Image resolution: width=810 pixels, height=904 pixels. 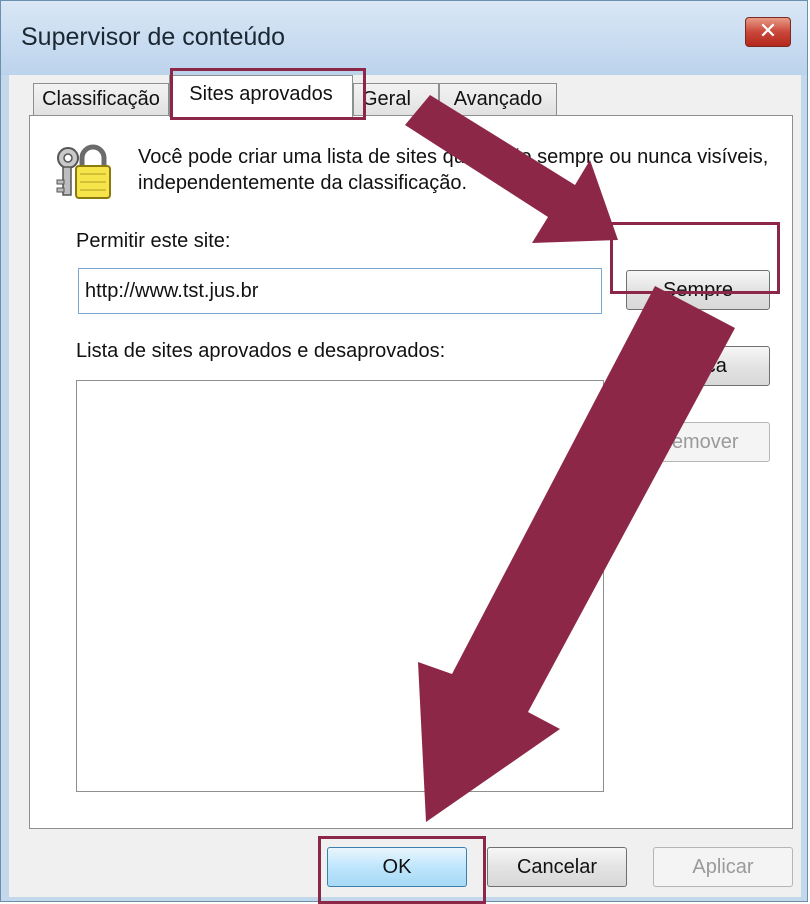 What do you see at coordinates (261, 96) in the screenshot?
I see `tab-sites-aprovados: Sites aprovados` at bounding box center [261, 96].